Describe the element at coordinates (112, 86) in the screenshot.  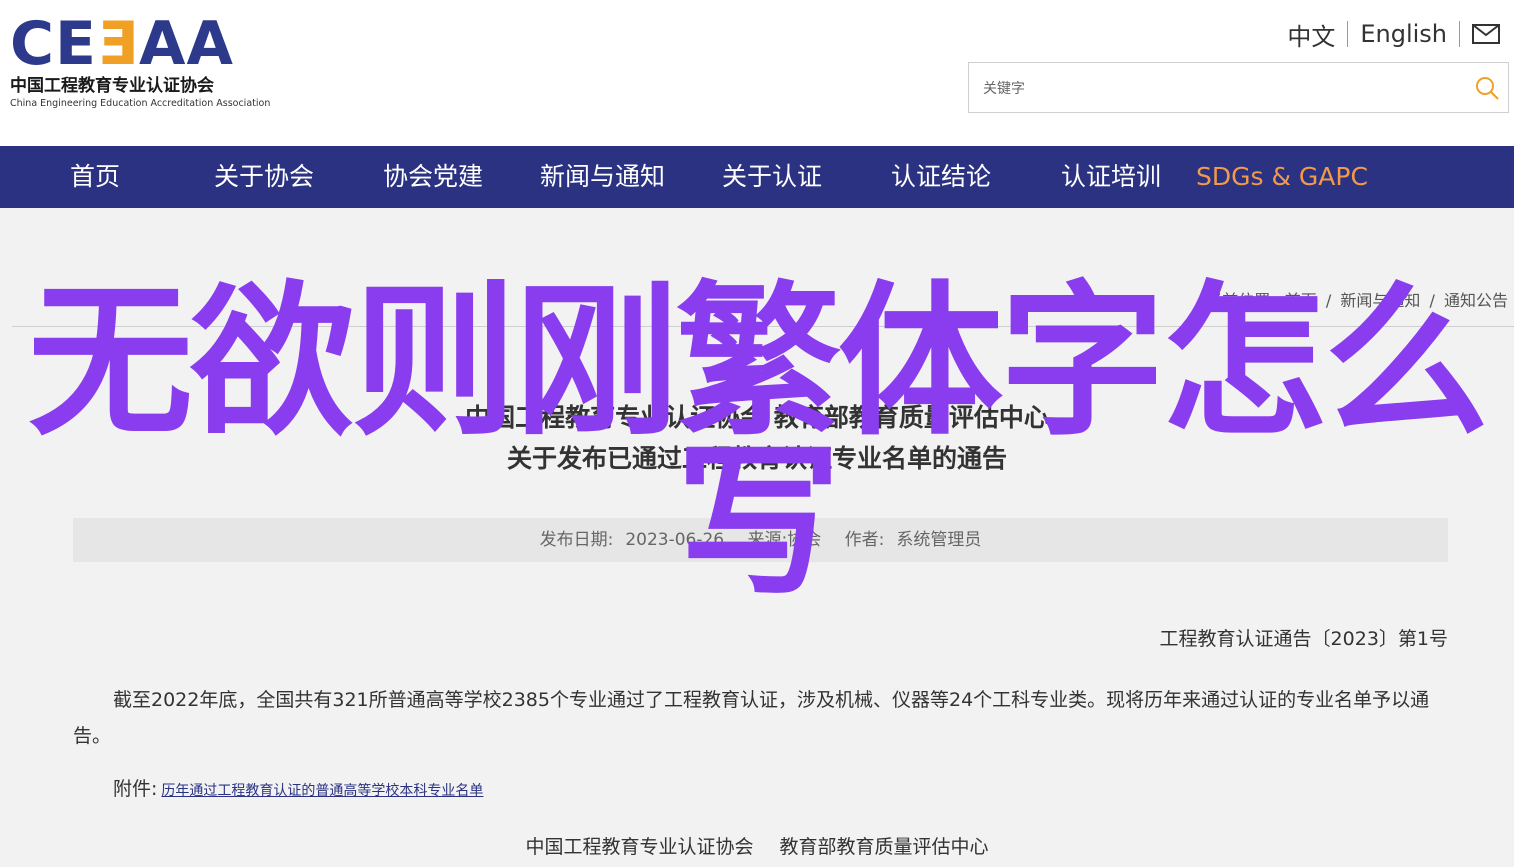
I see `logo-cn-name: 中国工程教育专业认证协会` at that location.